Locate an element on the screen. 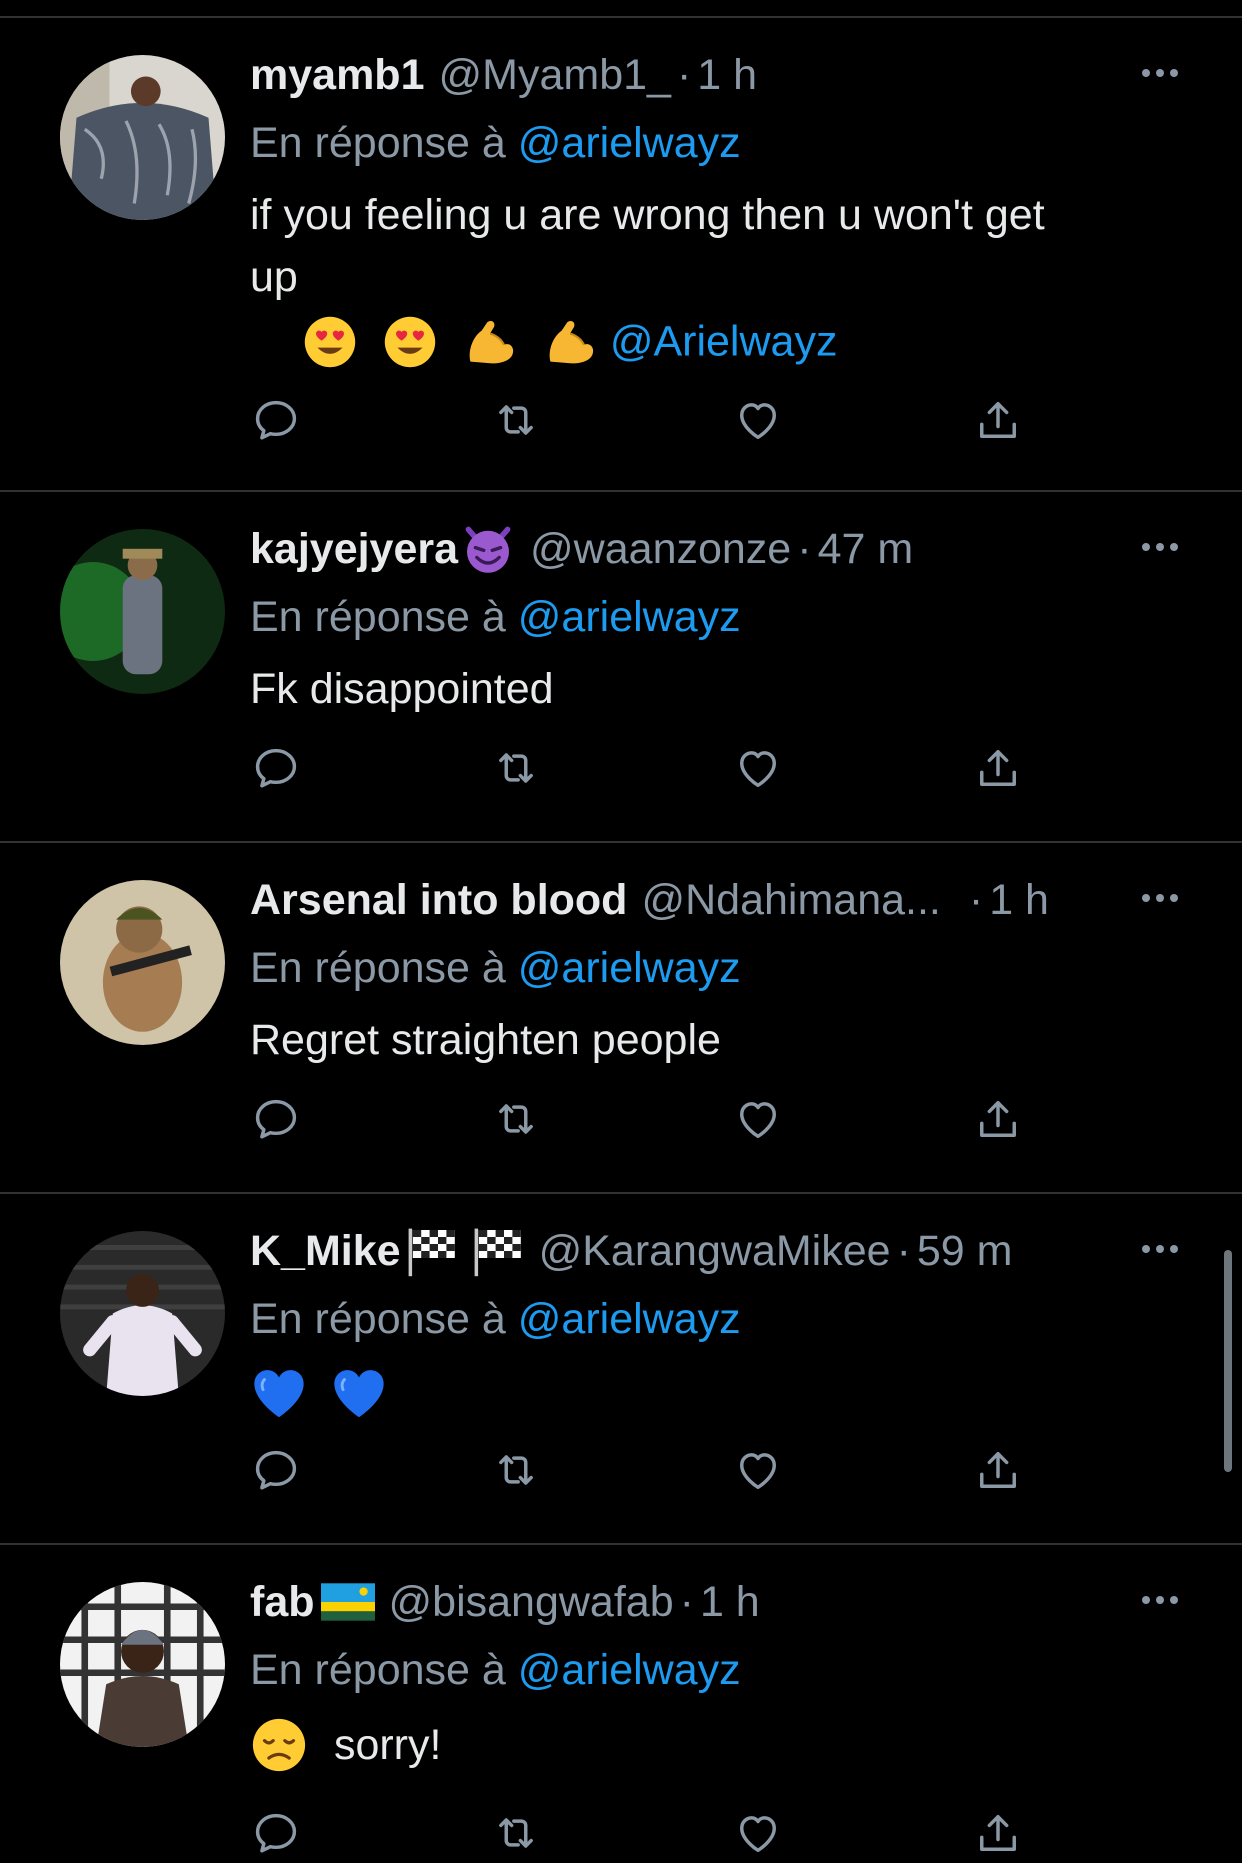  tweet-header: kajyejyera @waanzonze · 47 m is located at coordinates (716, 549).